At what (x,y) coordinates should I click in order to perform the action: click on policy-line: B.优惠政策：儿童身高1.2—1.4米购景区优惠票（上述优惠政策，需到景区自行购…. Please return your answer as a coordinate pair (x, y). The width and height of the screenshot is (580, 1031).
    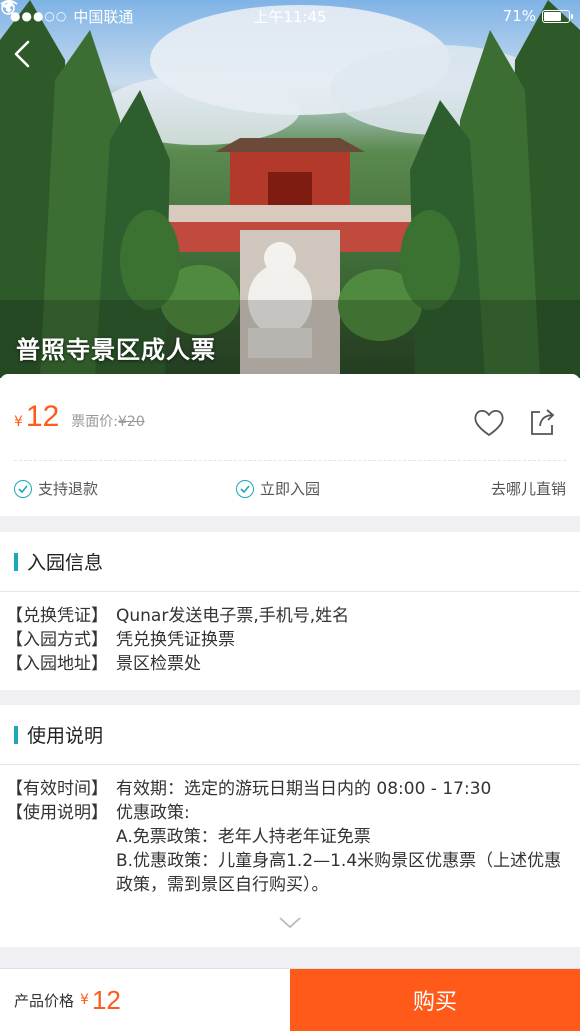
    Looking at the image, I should click on (339, 873).